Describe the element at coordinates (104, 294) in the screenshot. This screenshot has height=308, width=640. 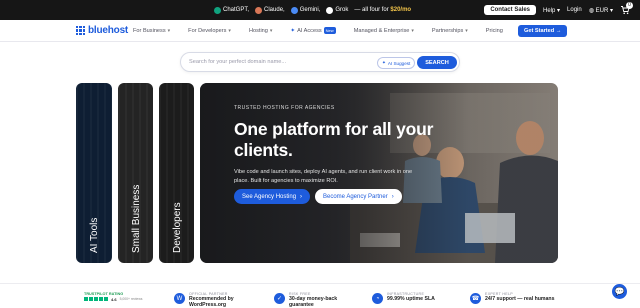
I see `trustpilot-label: TRUSTPILOT RATING` at that location.